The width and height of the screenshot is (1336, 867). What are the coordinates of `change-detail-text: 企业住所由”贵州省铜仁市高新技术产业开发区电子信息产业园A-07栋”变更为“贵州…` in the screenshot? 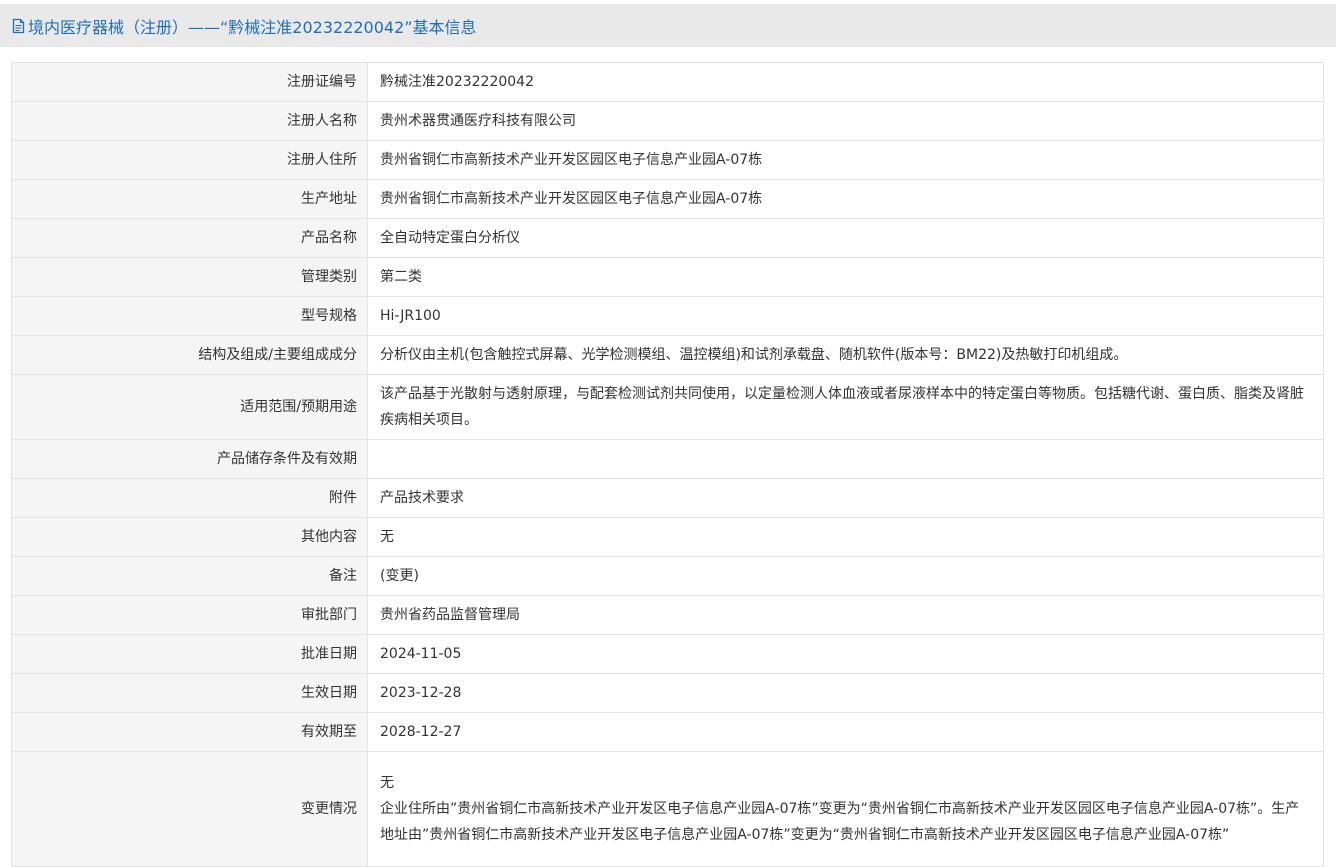 It's located at (840, 822).